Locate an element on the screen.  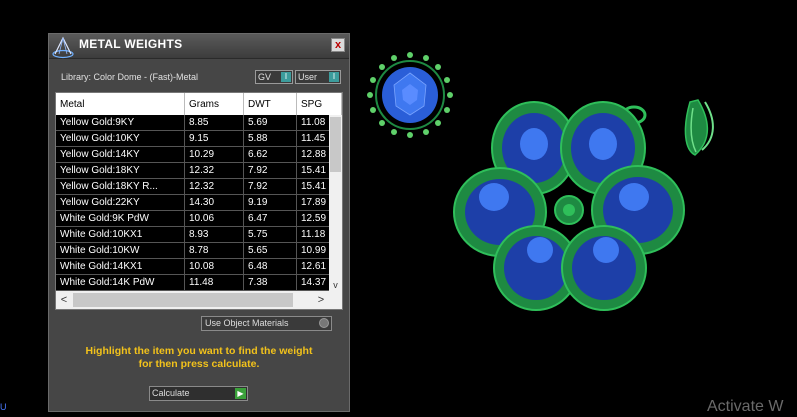
user-toggle-label: User is located at coordinates (308, 77).